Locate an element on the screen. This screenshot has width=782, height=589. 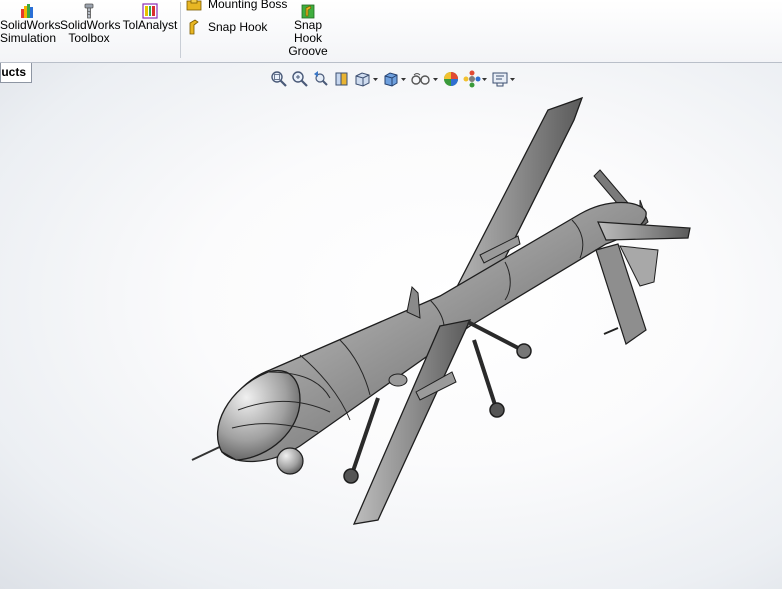
mounting-boss-icon is located at coordinates (194, 5).